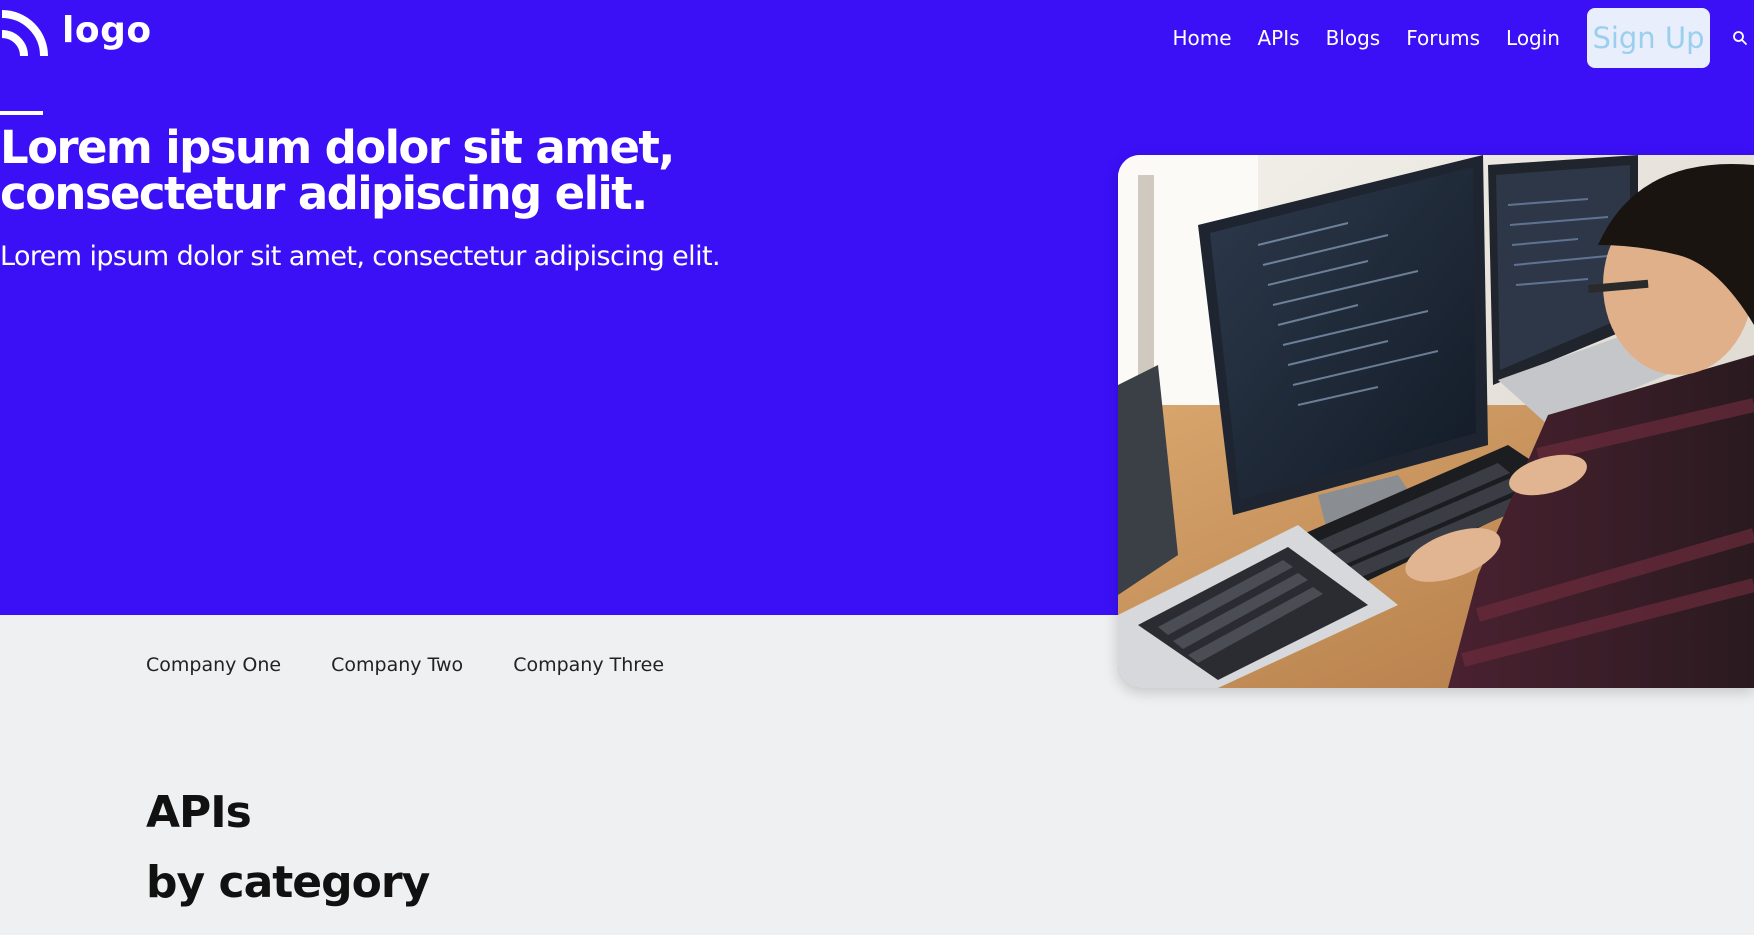 This screenshot has height=935, width=1754. What do you see at coordinates (1201, 38) in the screenshot?
I see `nav-home-link: Home` at bounding box center [1201, 38].